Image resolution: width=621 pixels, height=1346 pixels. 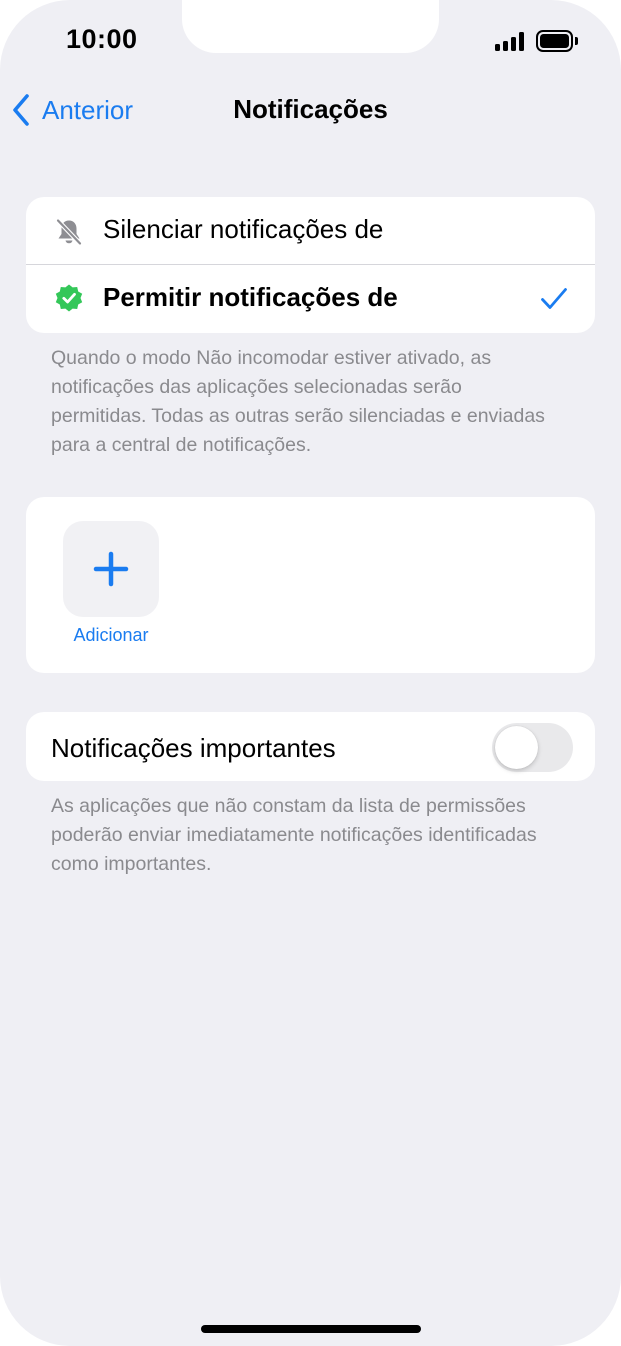 I want to click on add-app-label: Adicionar, so click(x=111, y=635).